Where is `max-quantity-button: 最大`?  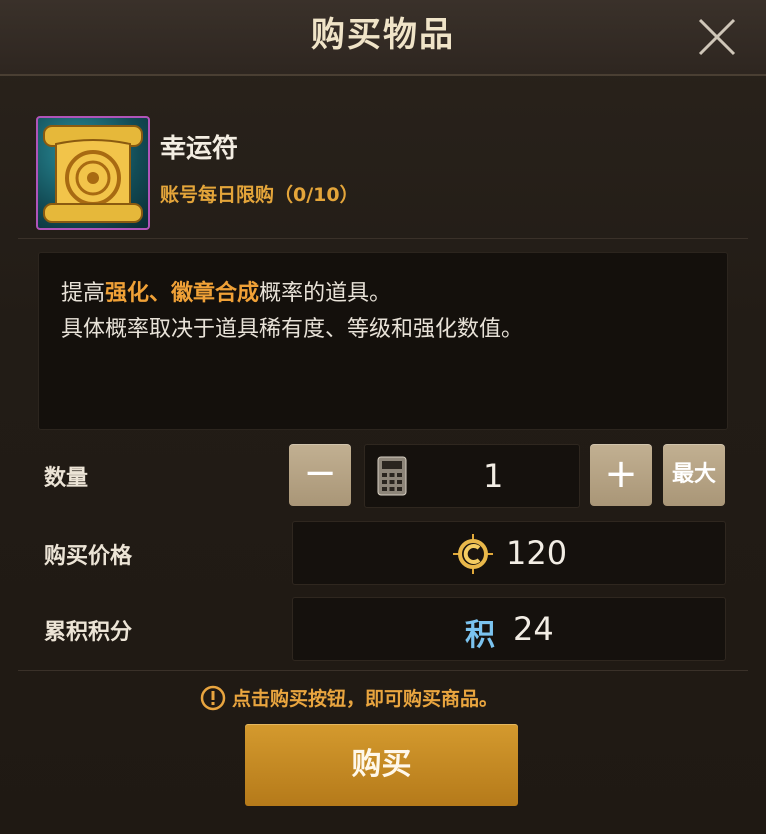
max-quantity-button: 最大 is located at coordinates (694, 475).